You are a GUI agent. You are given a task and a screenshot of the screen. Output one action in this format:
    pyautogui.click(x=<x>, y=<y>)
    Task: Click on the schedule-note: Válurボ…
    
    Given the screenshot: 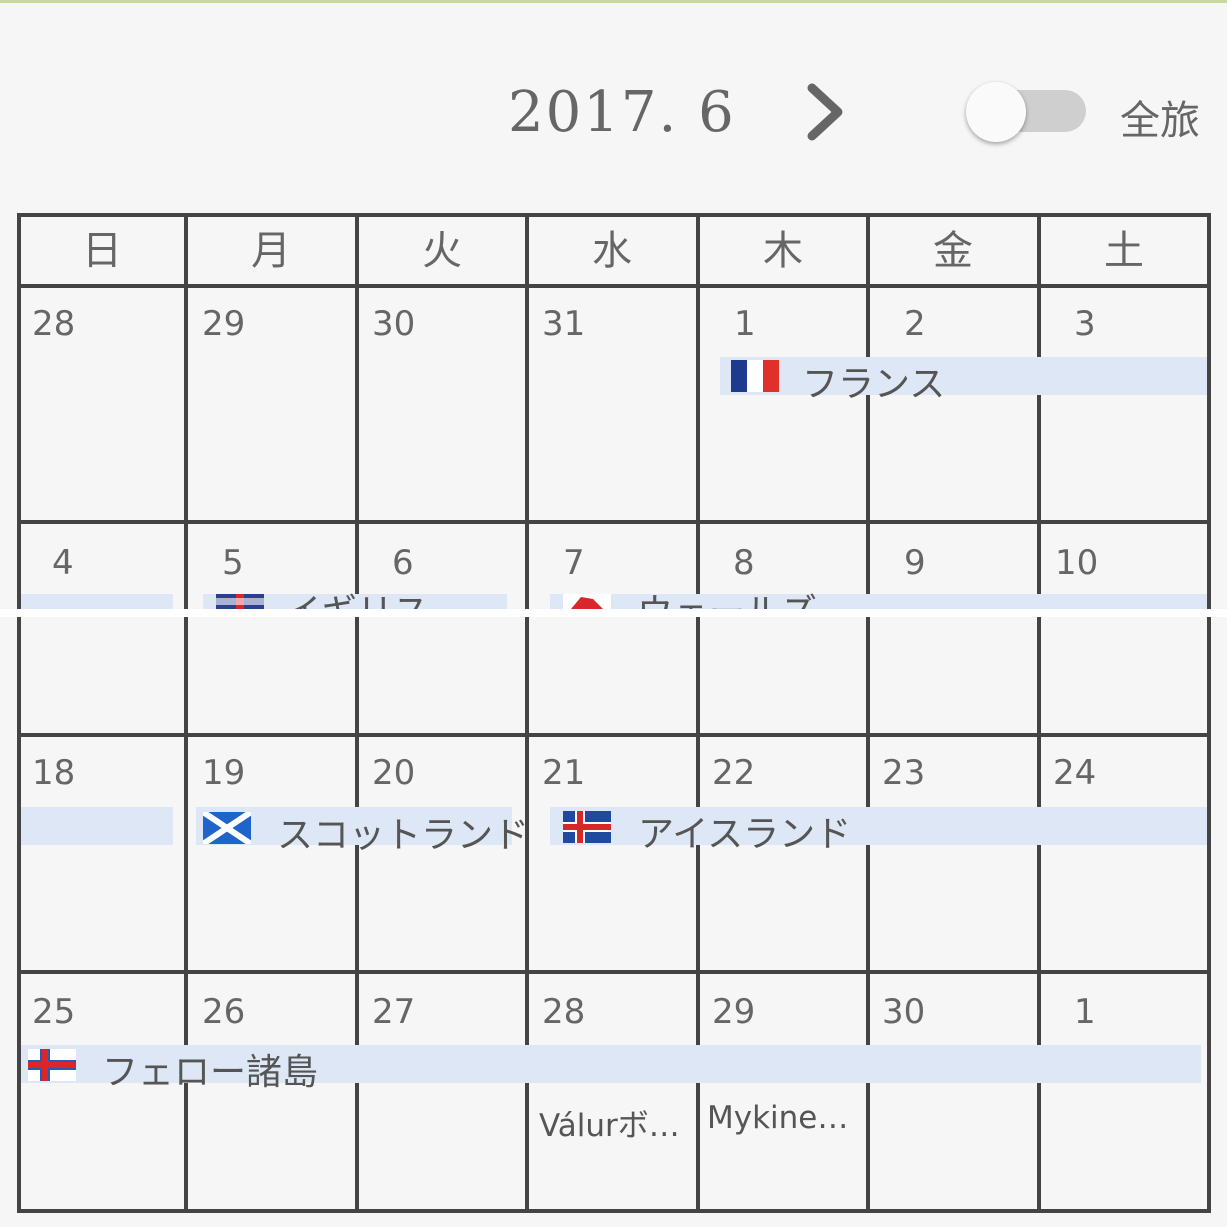 What is the action you would take?
    pyautogui.click(x=616, y=1122)
    